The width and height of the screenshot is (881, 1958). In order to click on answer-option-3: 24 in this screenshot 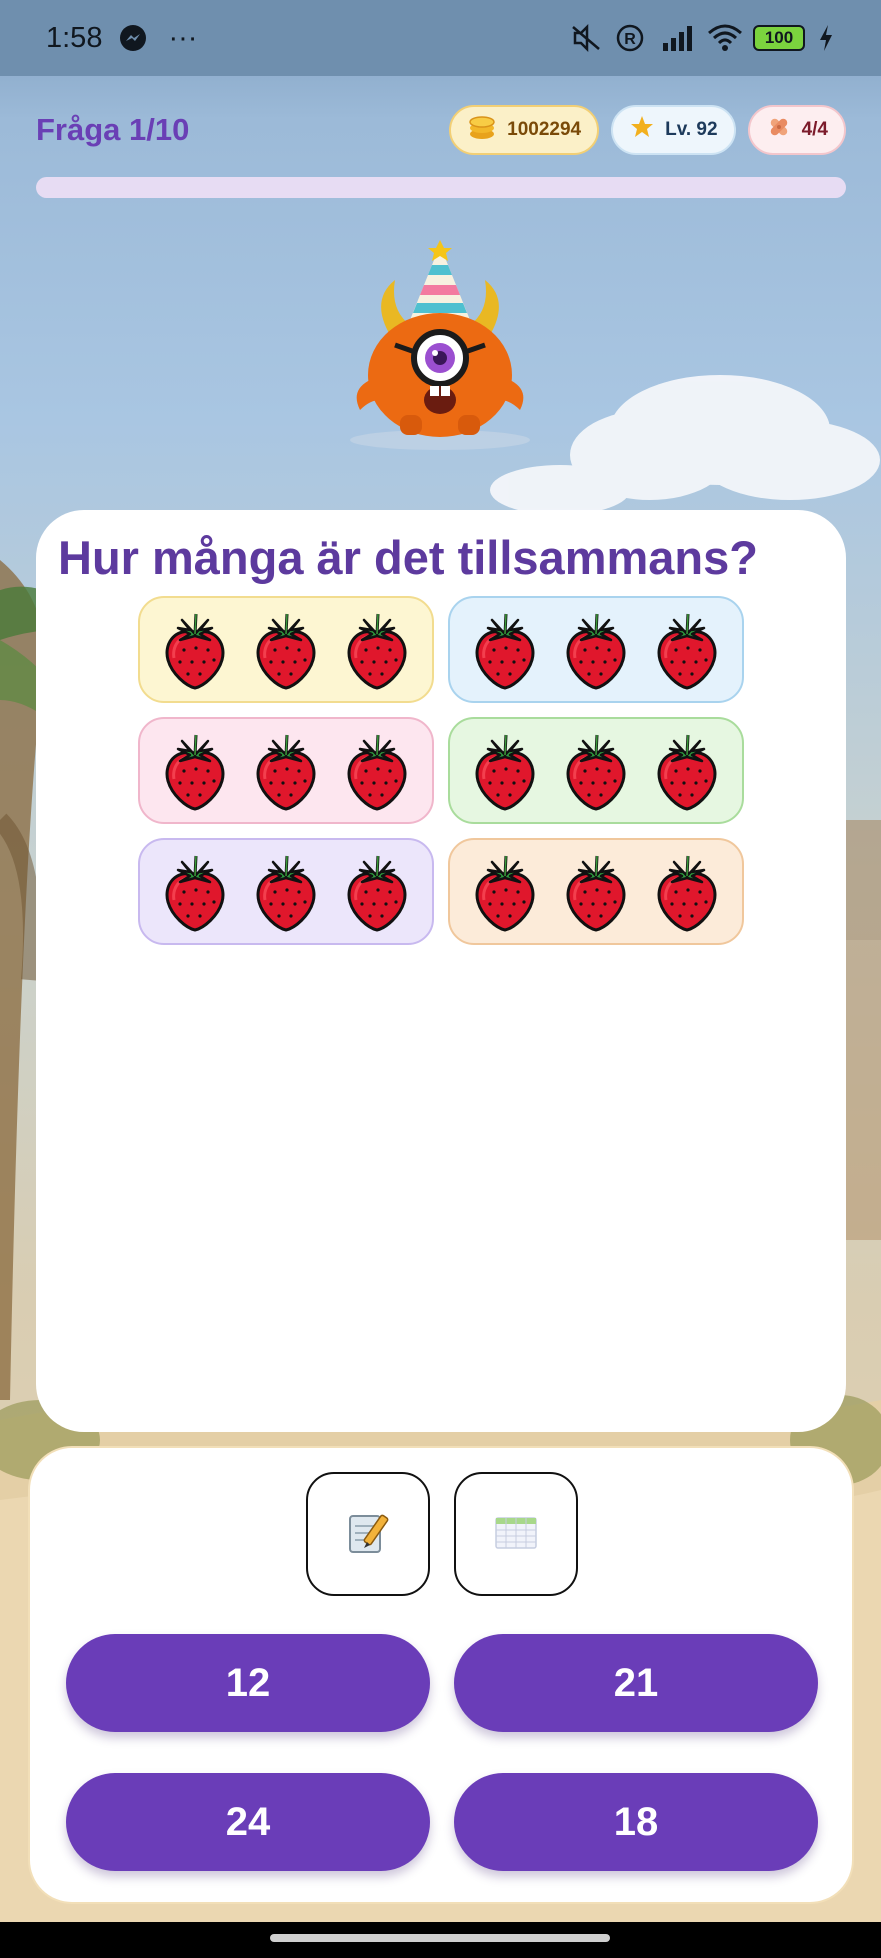, I will do `click(248, 1822)`.